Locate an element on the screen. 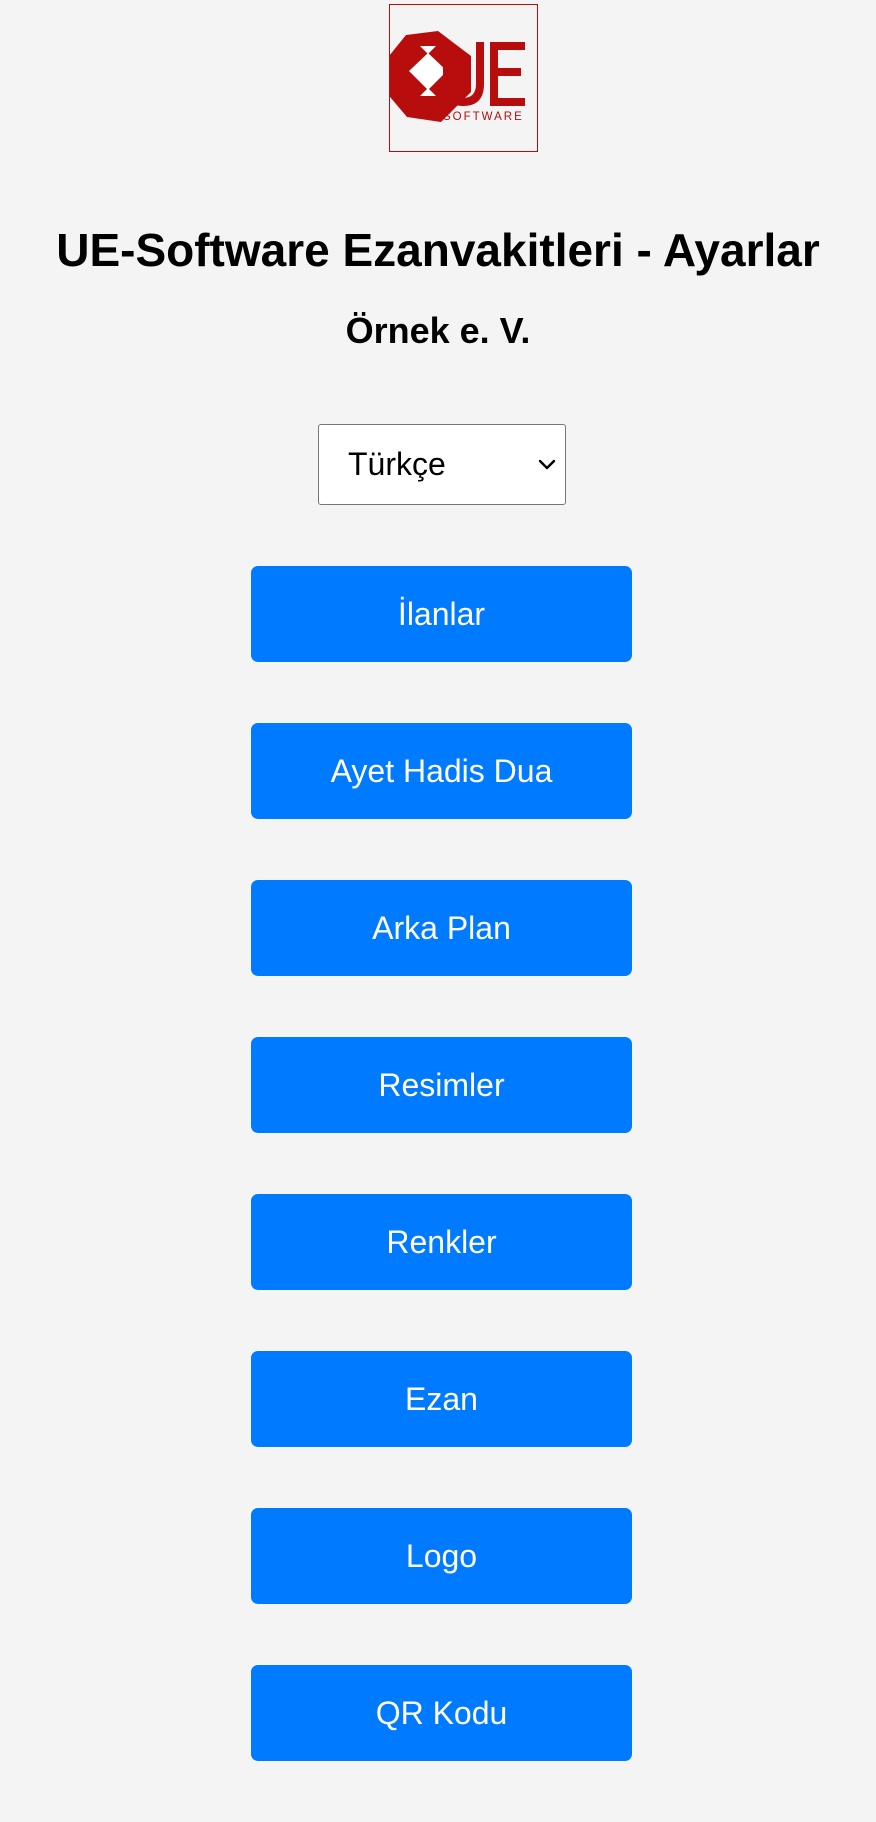 The height and width of the screenshot is (1822, 876). language-select: Türkçe is located at coordinates (442, 464).